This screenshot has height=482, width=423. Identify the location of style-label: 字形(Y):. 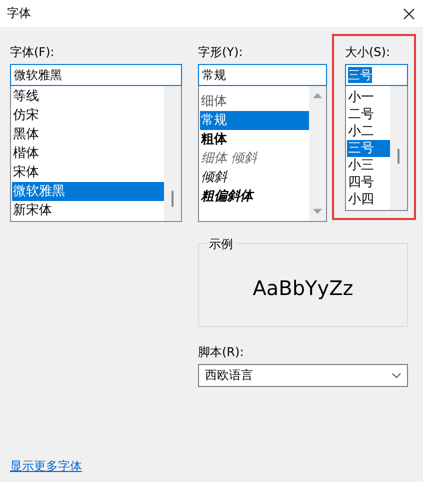
(221, 52).